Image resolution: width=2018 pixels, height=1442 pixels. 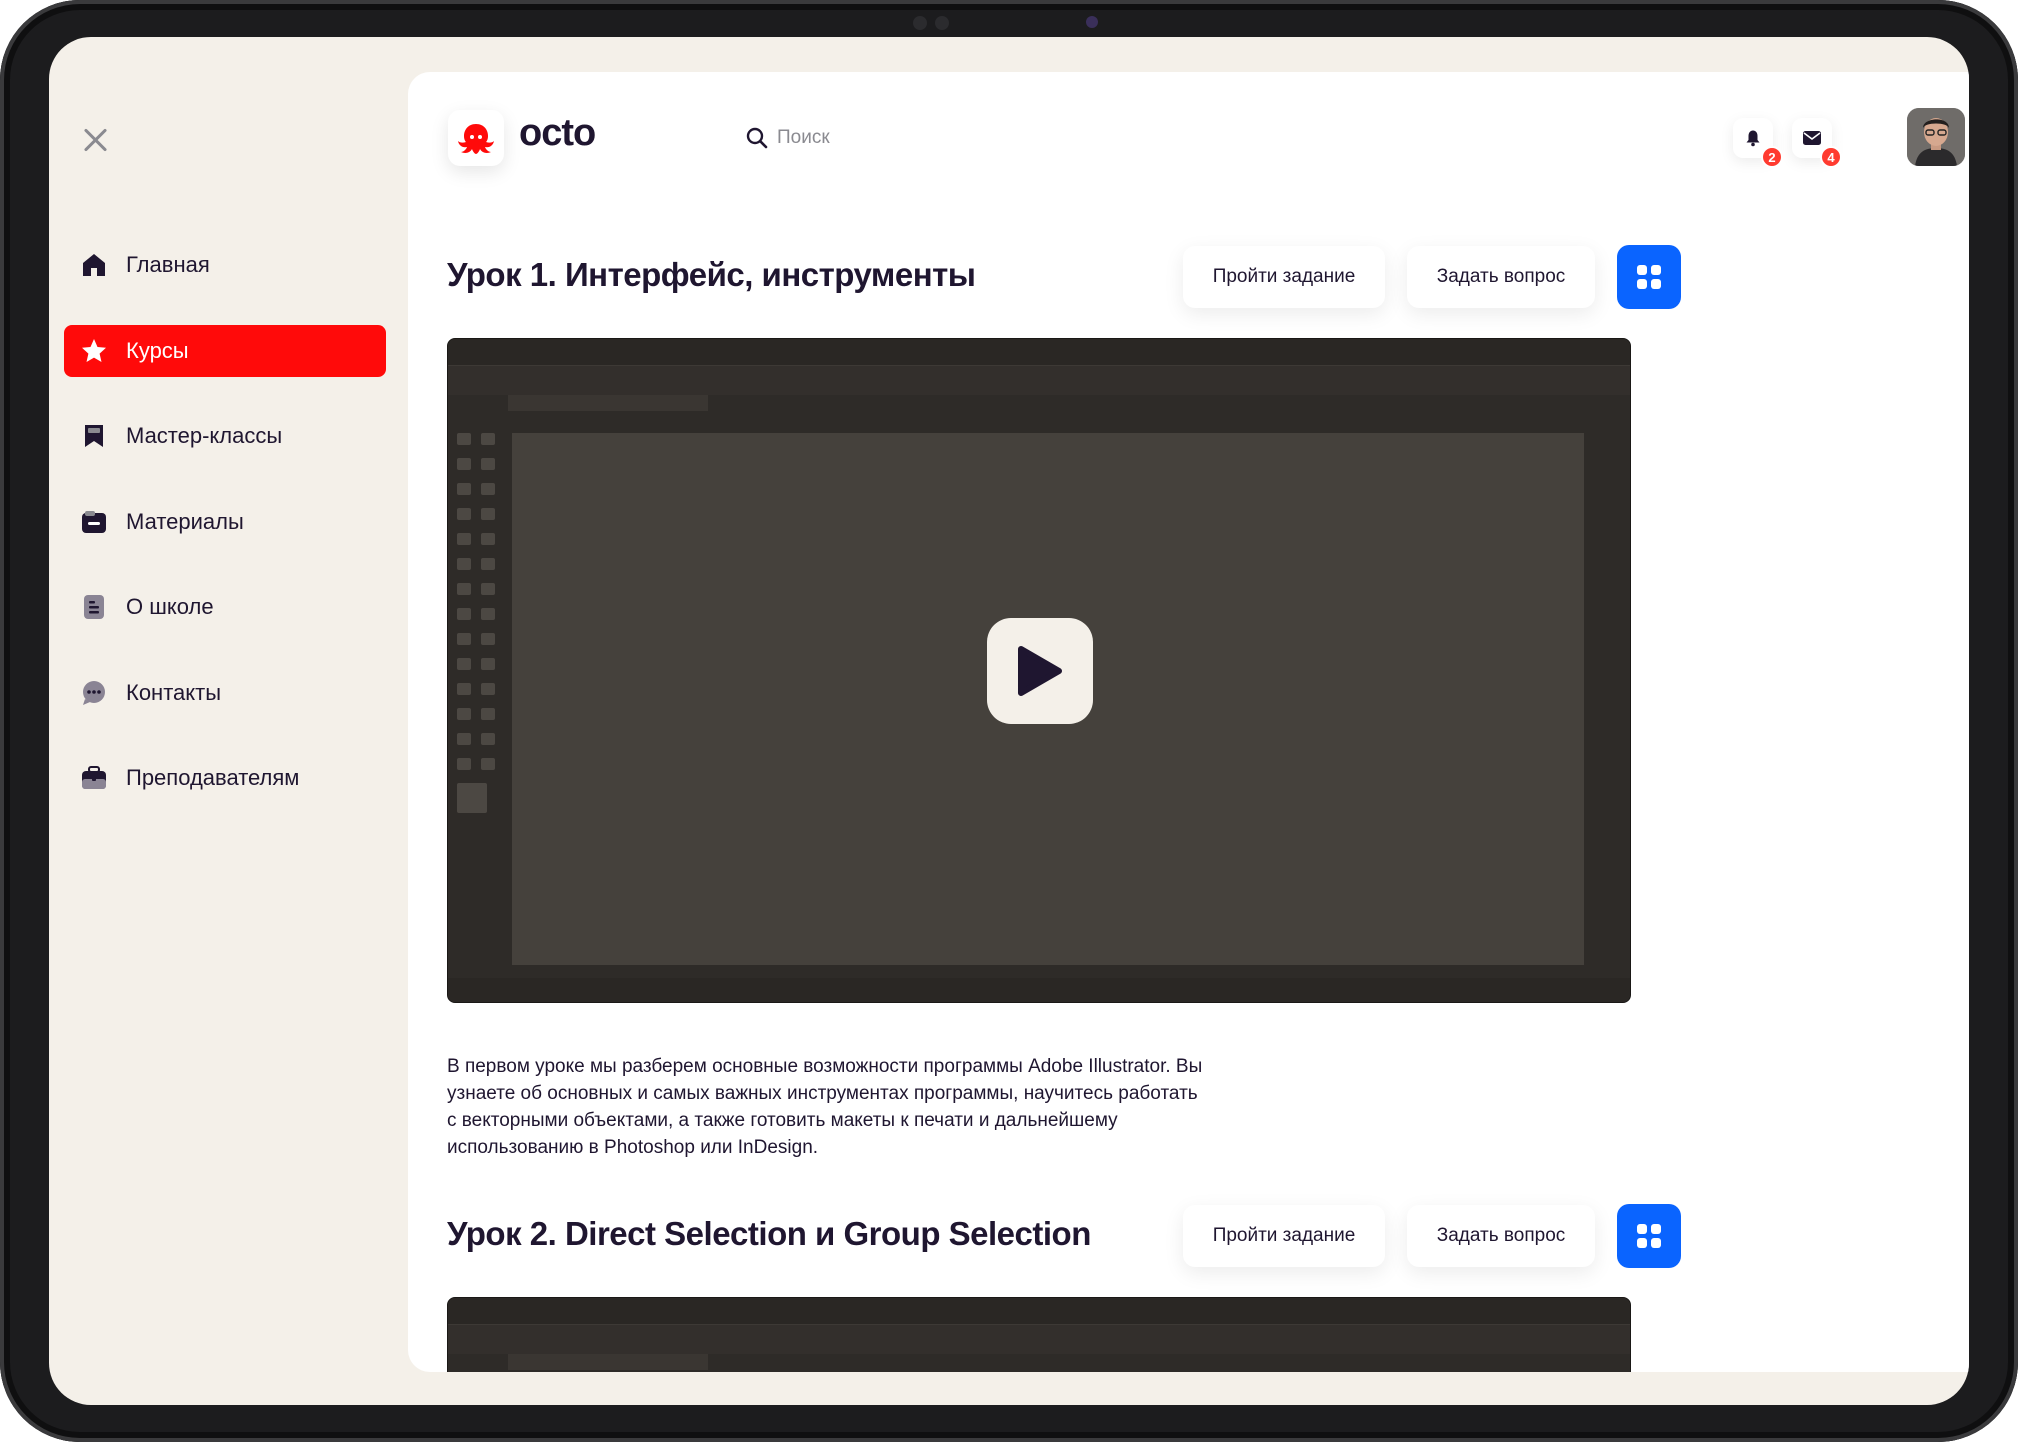 I want to click on user-photo, so click(x=1936, y=137).